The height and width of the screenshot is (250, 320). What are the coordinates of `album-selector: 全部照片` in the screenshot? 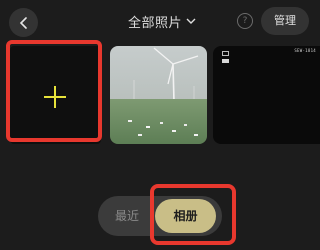 It's located at (162, 21).